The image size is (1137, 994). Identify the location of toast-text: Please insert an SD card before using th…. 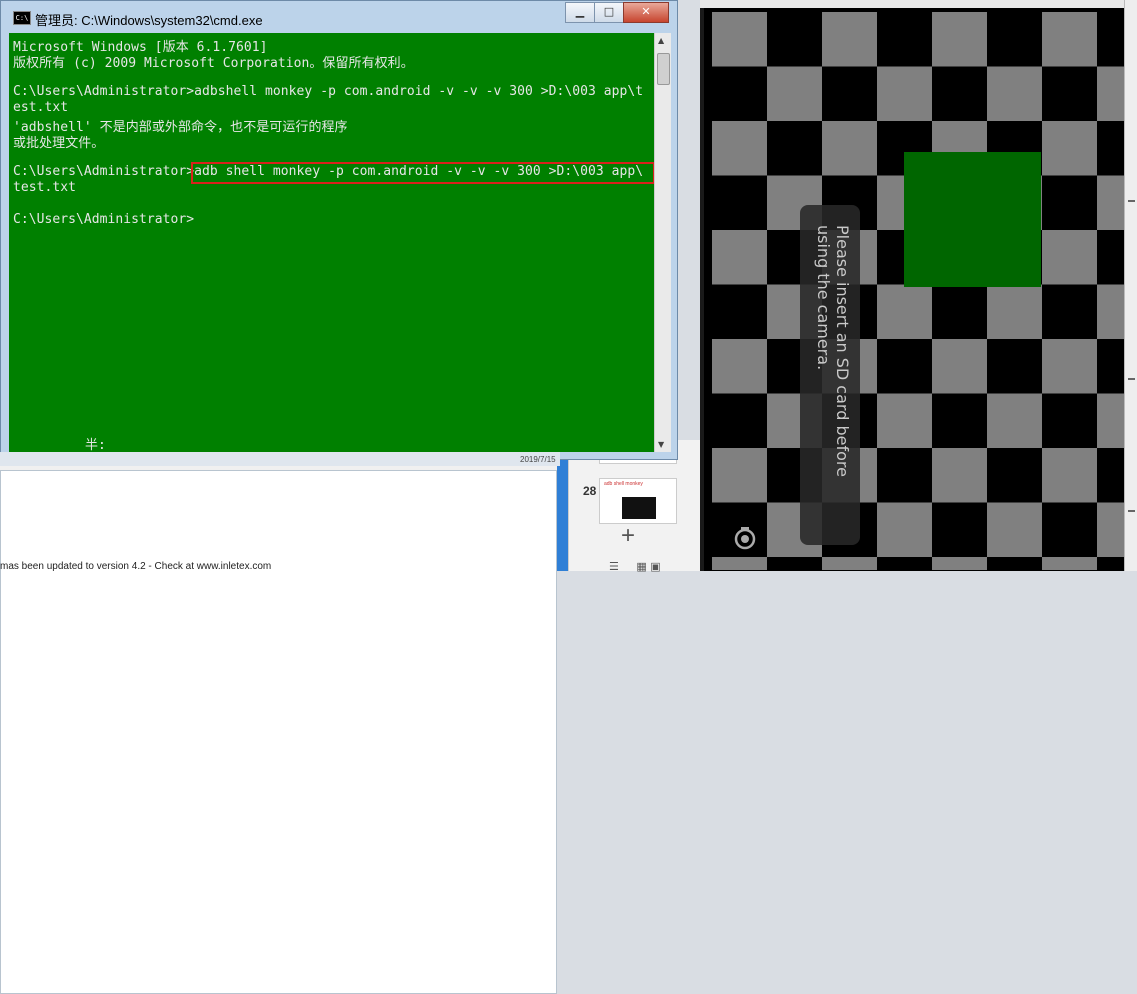
(833, 351).